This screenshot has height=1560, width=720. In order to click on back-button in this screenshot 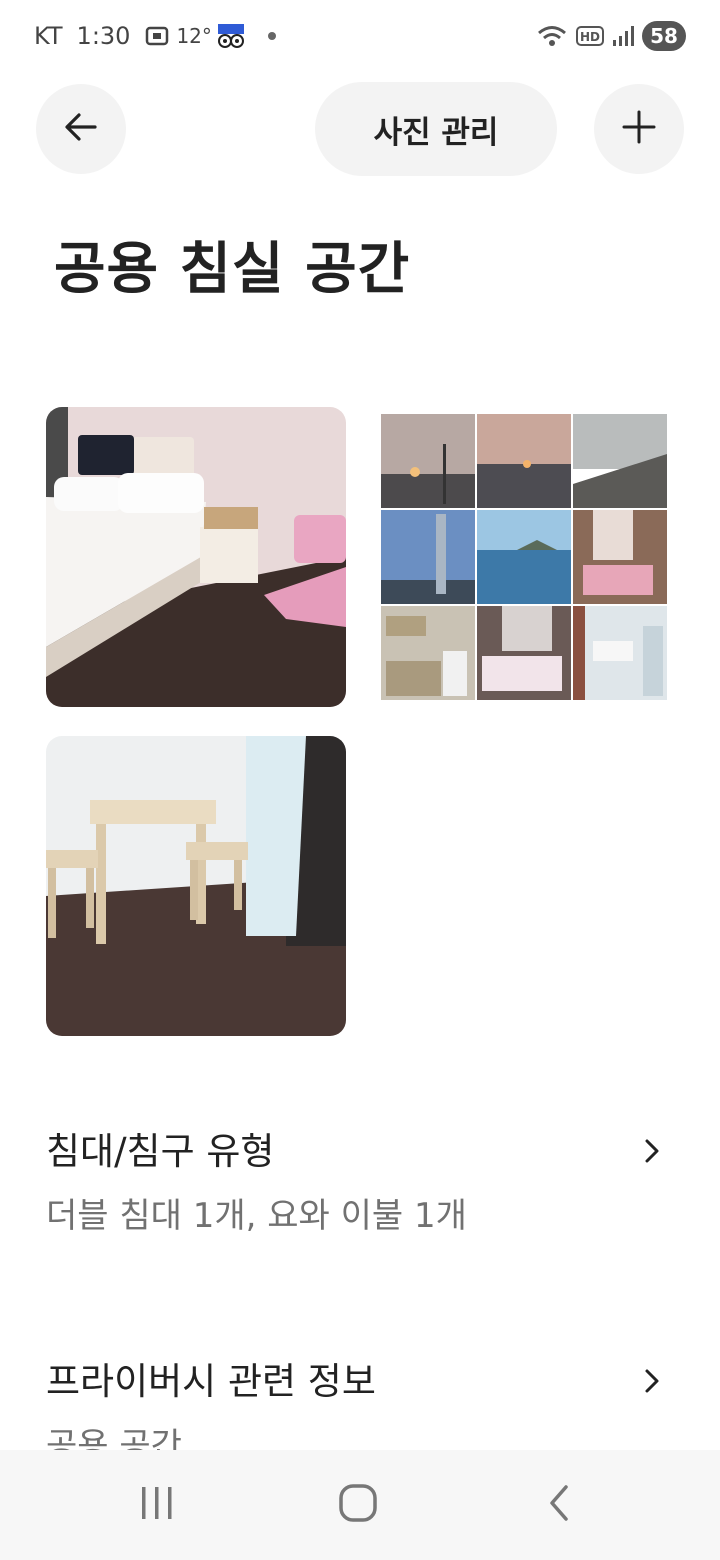, I will do `click(81, 129)`.